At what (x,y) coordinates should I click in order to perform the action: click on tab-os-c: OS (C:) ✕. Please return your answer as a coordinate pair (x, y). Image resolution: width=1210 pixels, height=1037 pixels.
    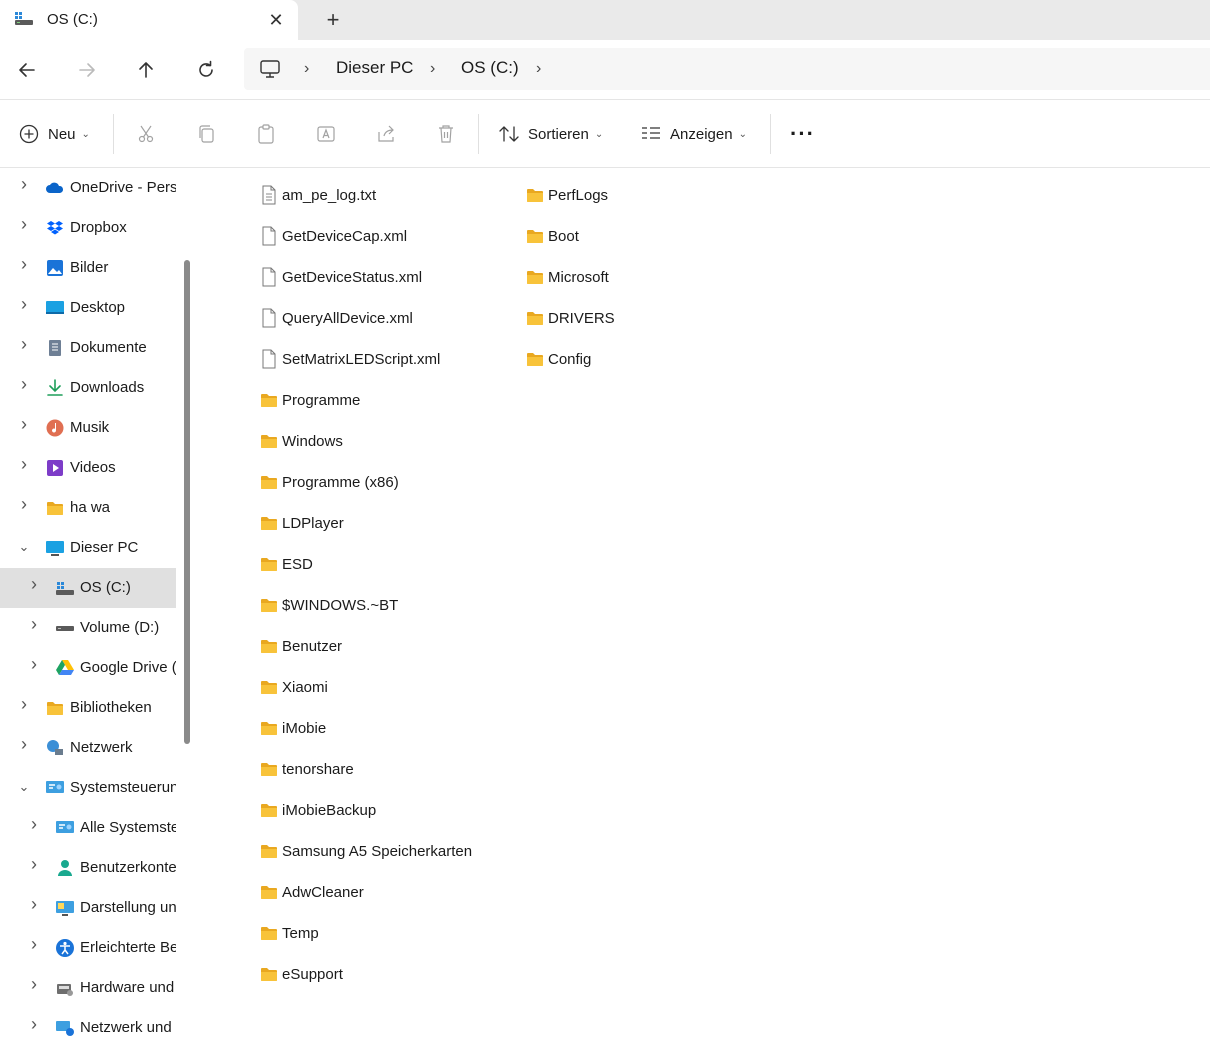
    Looking at the image, I should click on (149, 20).